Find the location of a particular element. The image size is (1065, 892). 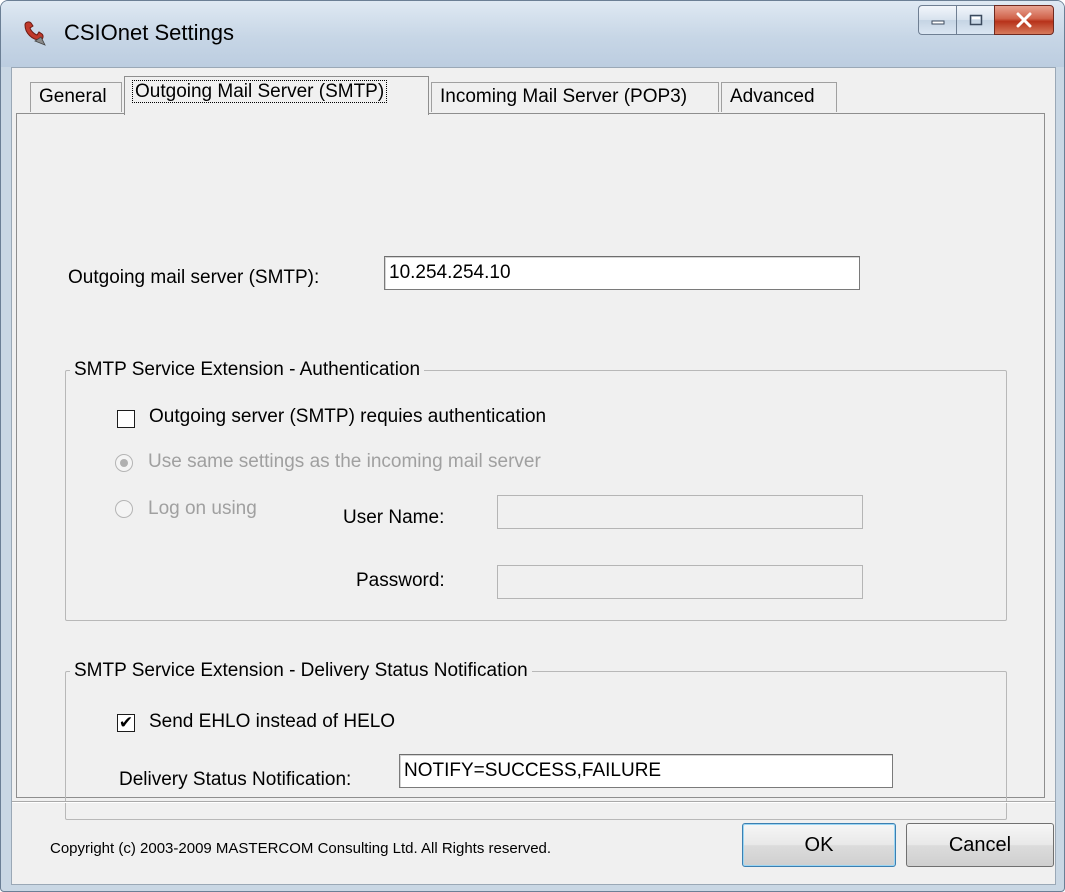

same-settings-radio is located at coordinates (124, 463).